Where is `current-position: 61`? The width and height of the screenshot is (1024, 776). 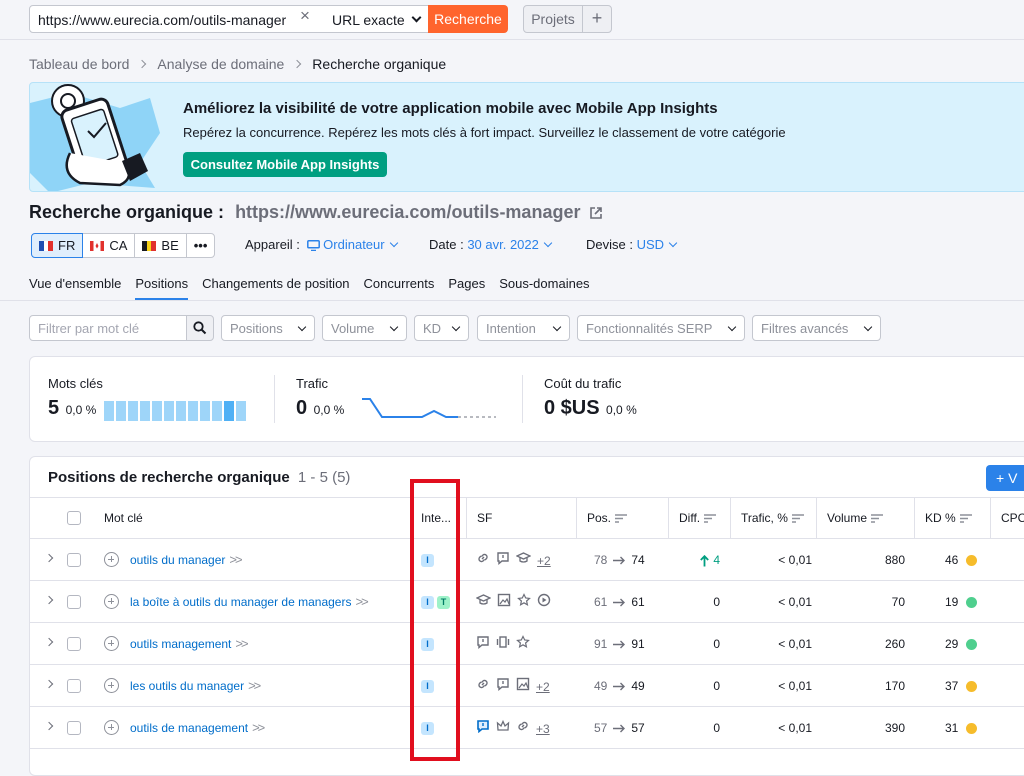 current-position: 61 is located at coordinates (637, 602).